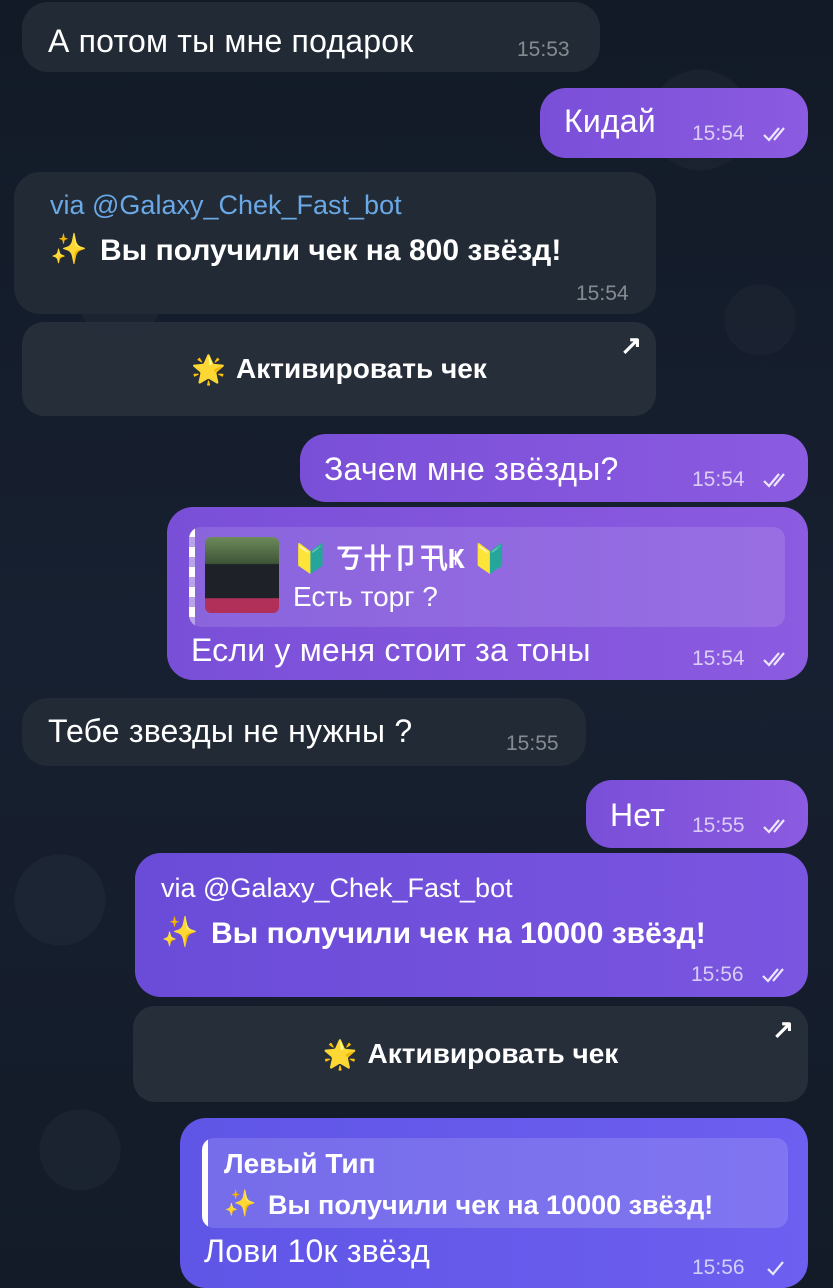 Image resolution: width=833 pixels, height=1288 pixels. Describe the element at coordinates (775, 1268) in the screenshot. I see `single-check-icon` at that location.